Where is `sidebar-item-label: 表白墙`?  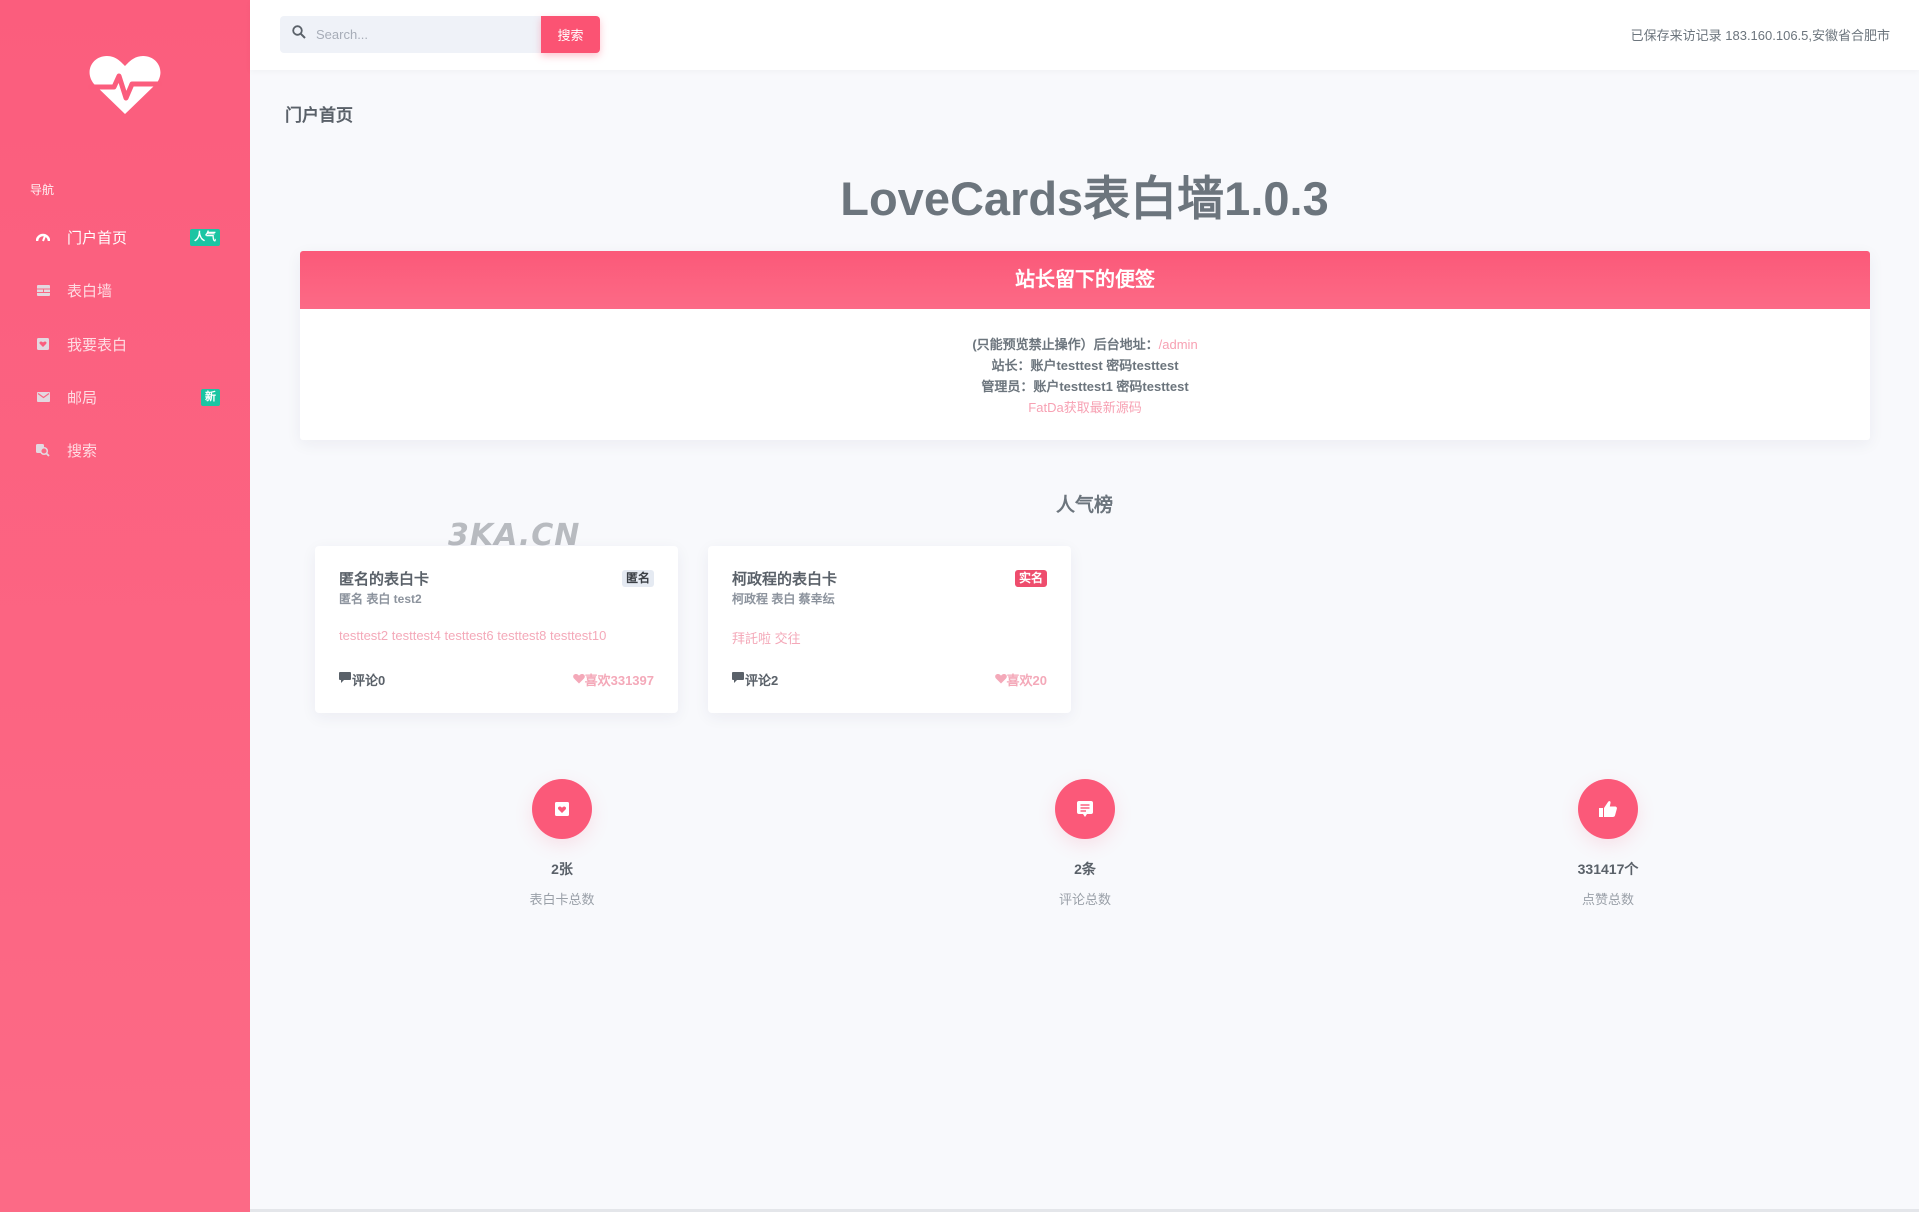
sidebar-item-label: 表白墙 is located at coordinates (90, 291).